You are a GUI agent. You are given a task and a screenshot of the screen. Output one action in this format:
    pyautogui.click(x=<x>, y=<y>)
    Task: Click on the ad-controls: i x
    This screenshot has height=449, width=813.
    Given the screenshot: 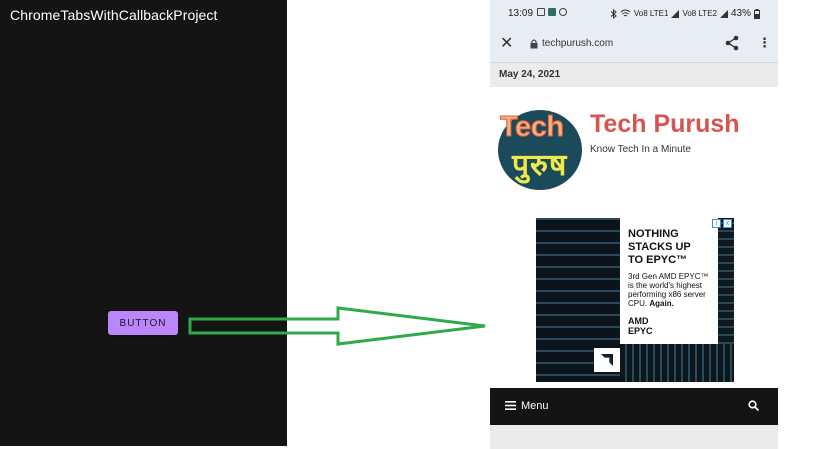 What is the action you would take?
    pyautogui.click(x=722, y=223)
    